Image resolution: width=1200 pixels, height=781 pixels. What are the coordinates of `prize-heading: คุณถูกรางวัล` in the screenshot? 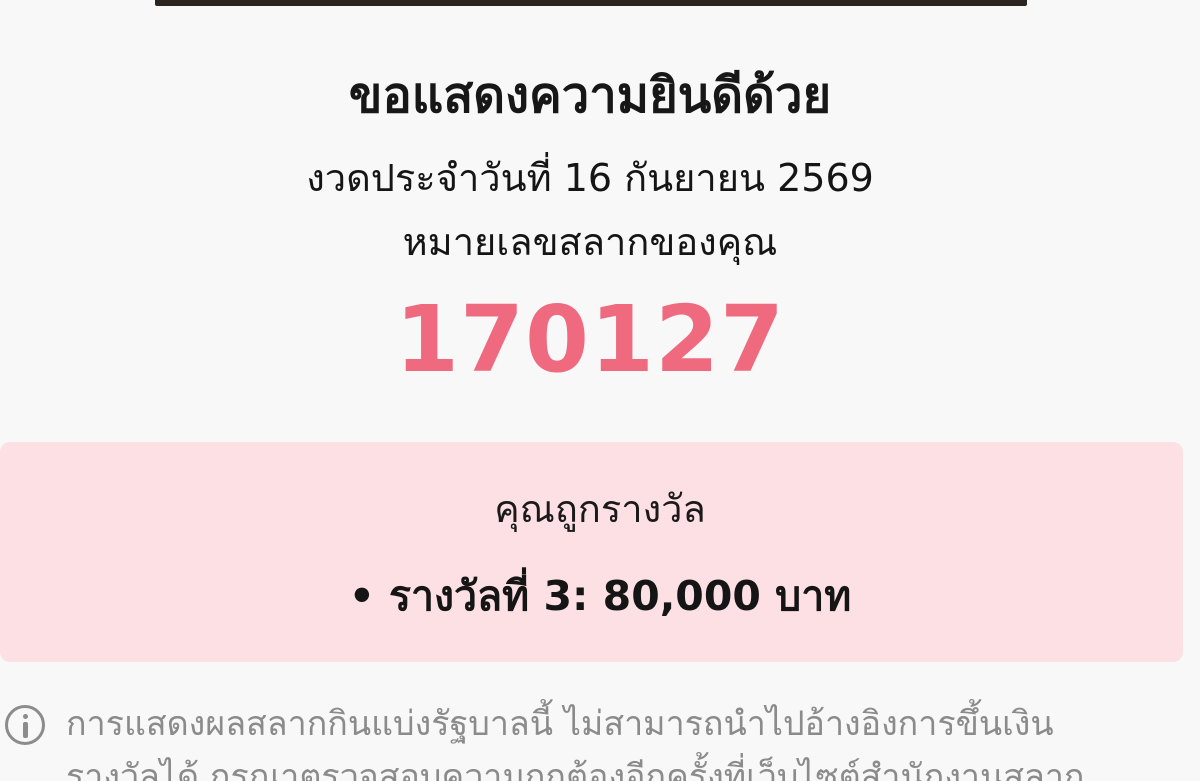 It's located at (600, 509).